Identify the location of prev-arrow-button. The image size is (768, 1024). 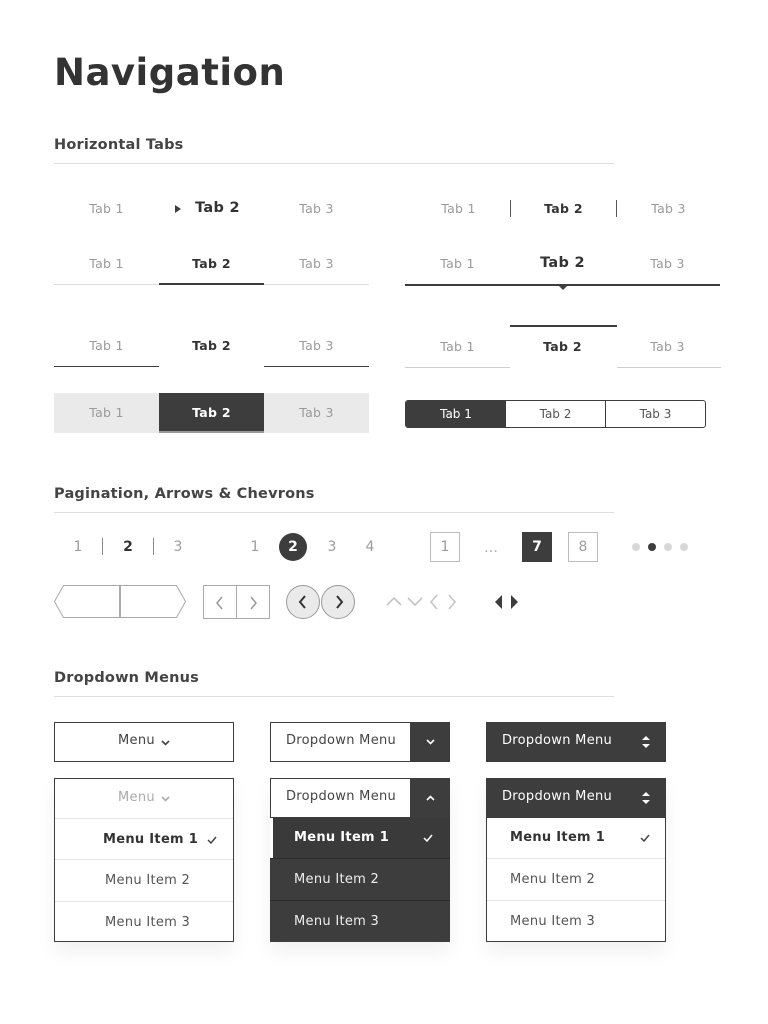
(86, 601).